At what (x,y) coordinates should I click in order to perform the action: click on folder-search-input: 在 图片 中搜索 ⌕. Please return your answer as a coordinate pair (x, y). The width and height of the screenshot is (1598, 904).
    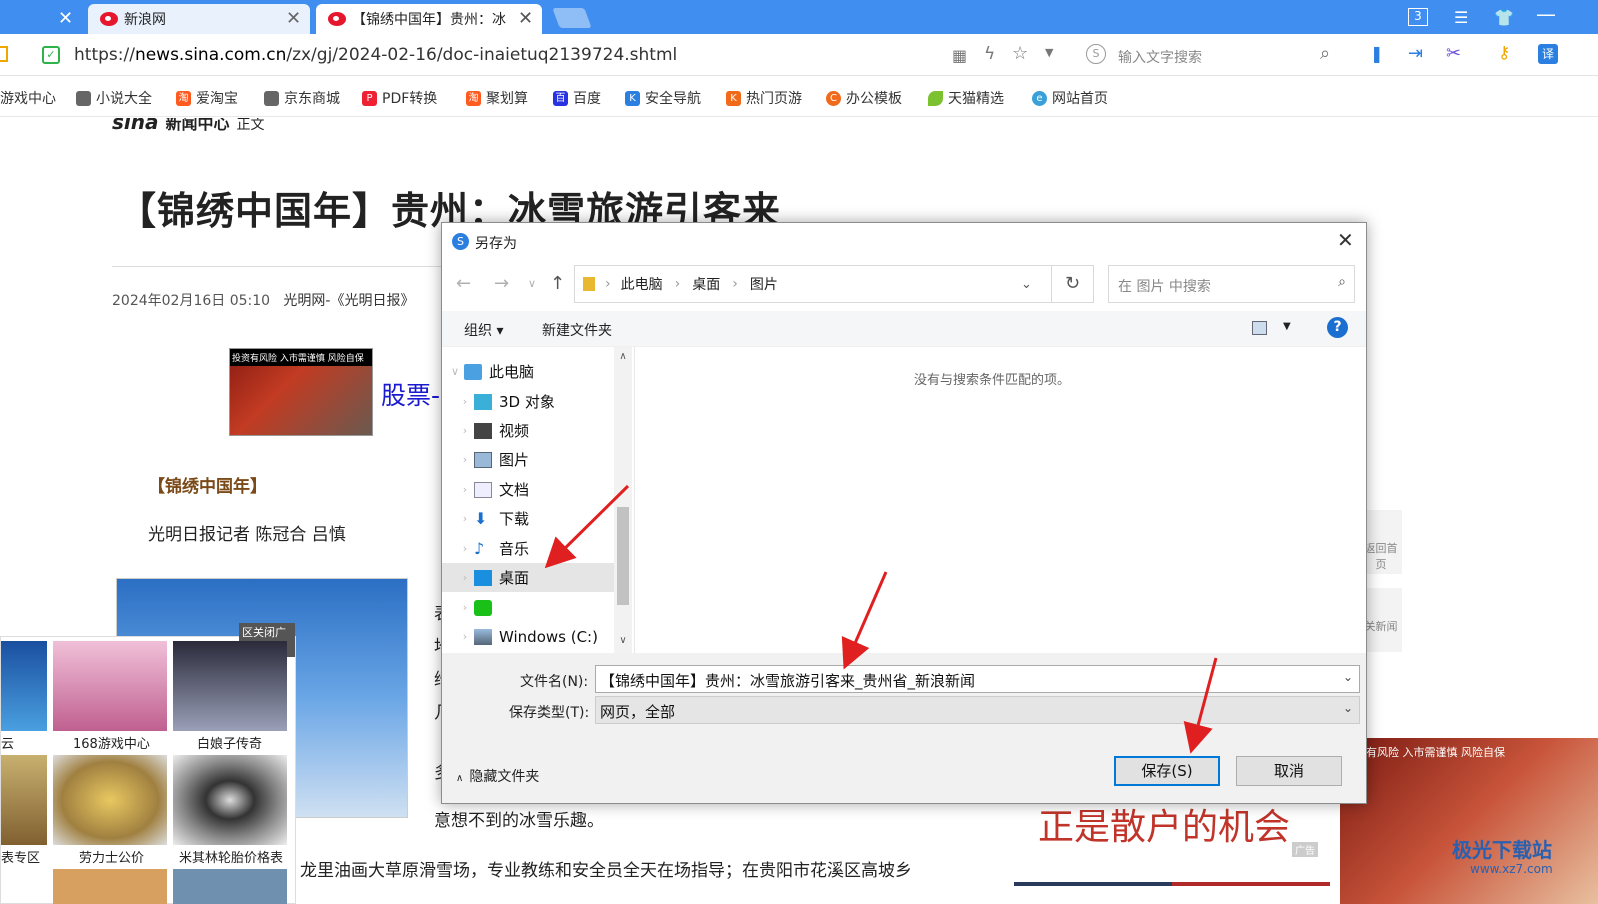
    Looking at the image, I should click on (1231, 284).